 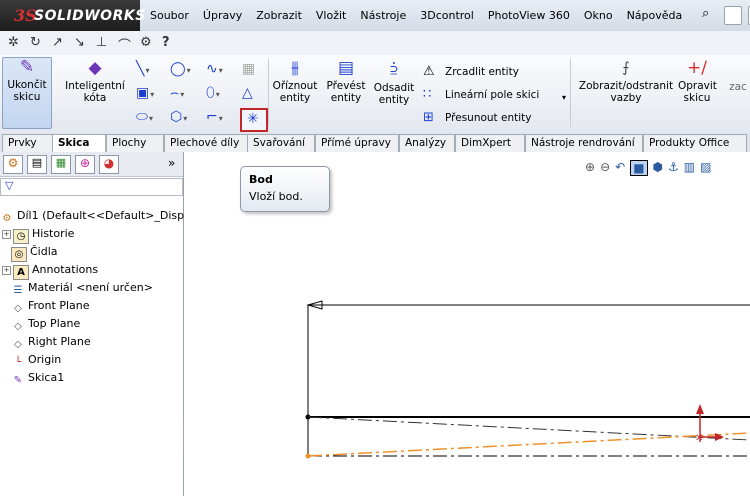 I want to click on sketch-quick-toolbar: ✲ ↻ ↗ ↘ ⊥ ⌒ ⚙ ?, so click(x=375, y=43).